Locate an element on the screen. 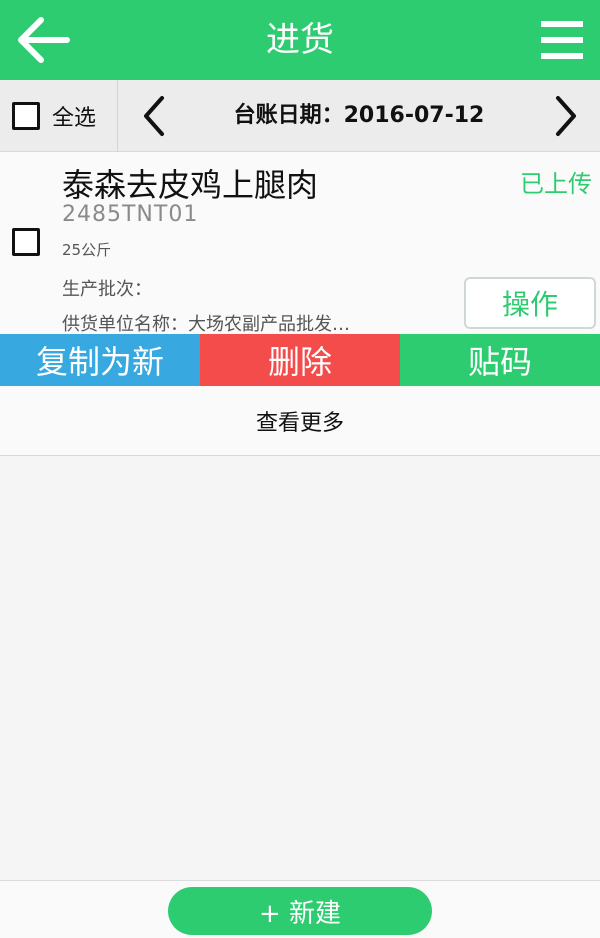 This screenshot has height=938, width=600. chevron-right-icon is located at coordinates (566, 116).